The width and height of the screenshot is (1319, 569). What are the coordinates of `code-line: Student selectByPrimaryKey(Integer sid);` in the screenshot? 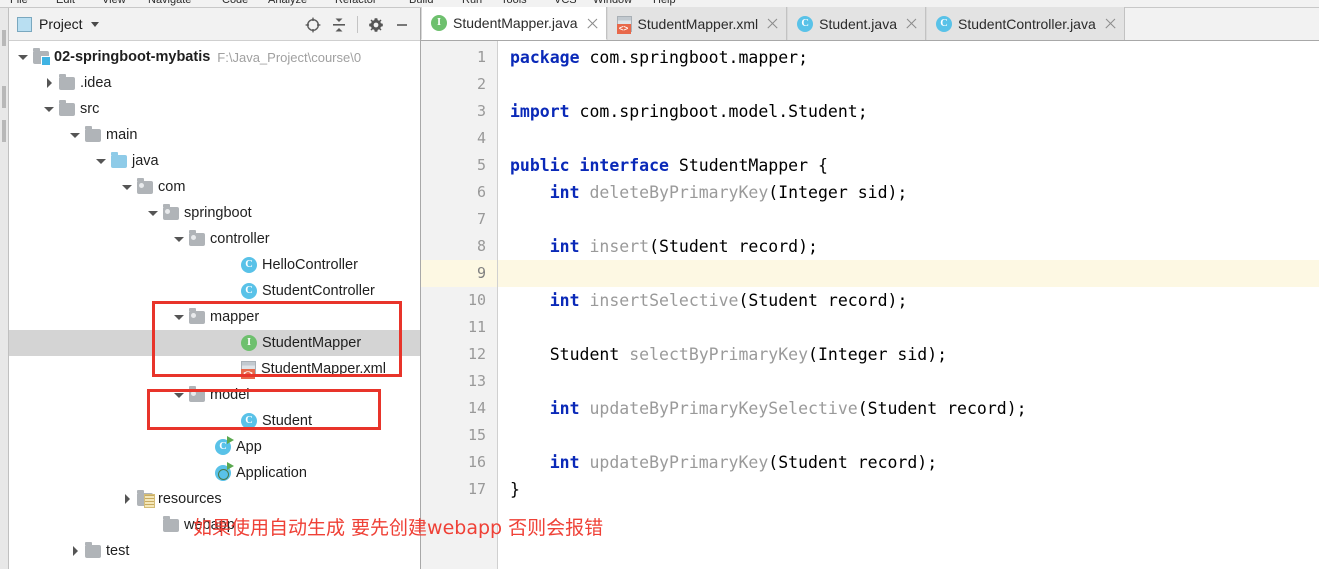 It's located at (908, 354).